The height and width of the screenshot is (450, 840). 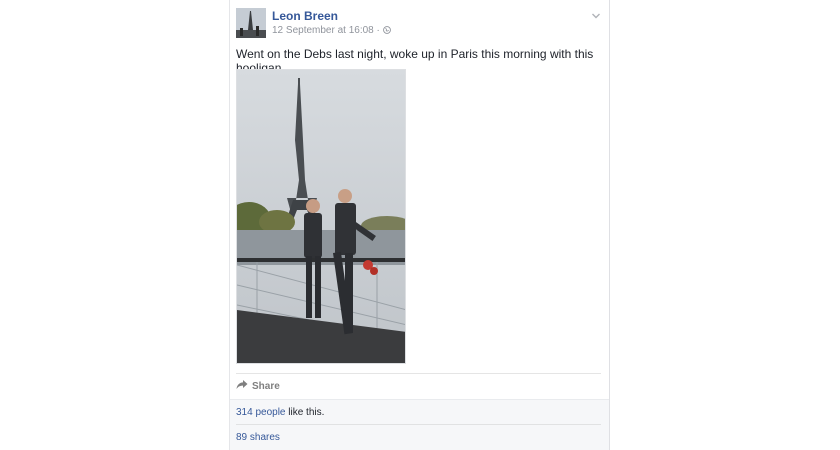 I want to click on post-meta: 12 September at 16:08 ·, so click(x=331, y=31).